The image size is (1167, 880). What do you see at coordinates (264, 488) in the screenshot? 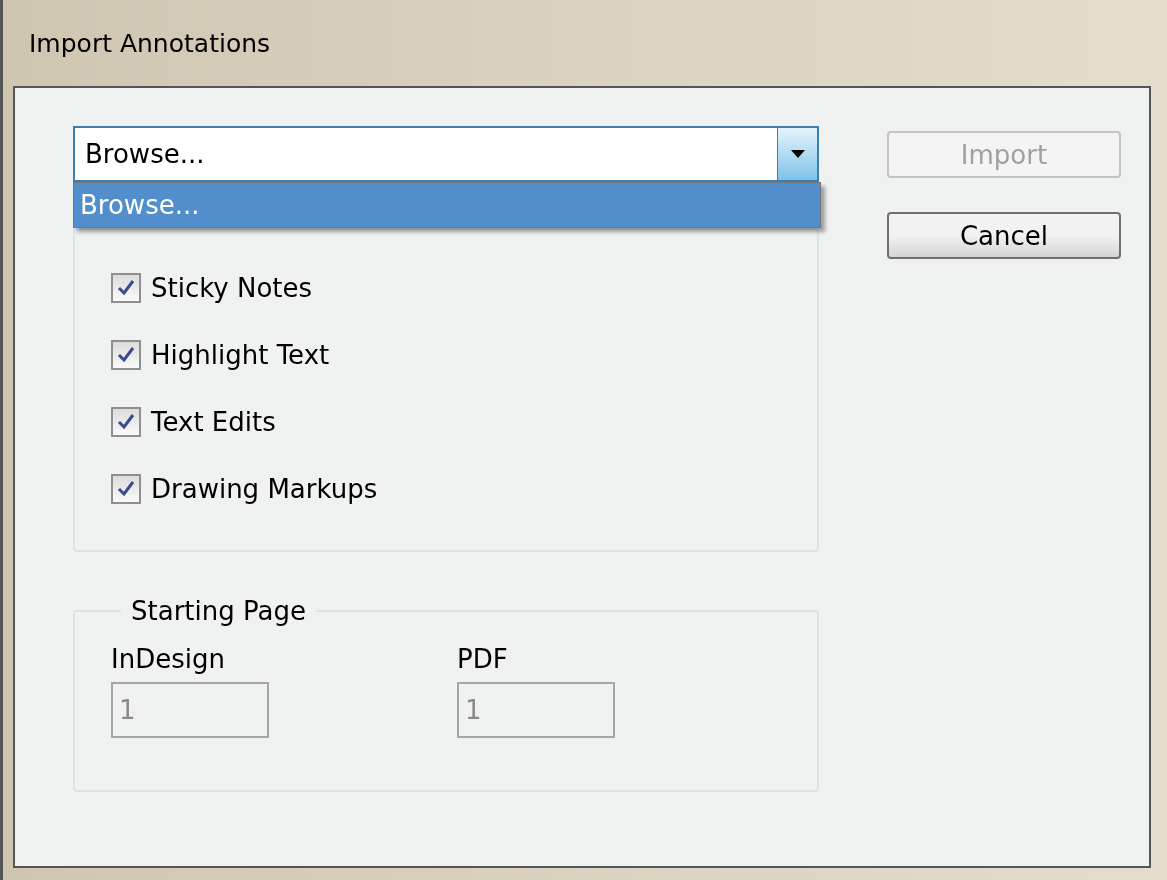
I see `checkbox-label: Drawing Markups` at bounding box center [264, 488].